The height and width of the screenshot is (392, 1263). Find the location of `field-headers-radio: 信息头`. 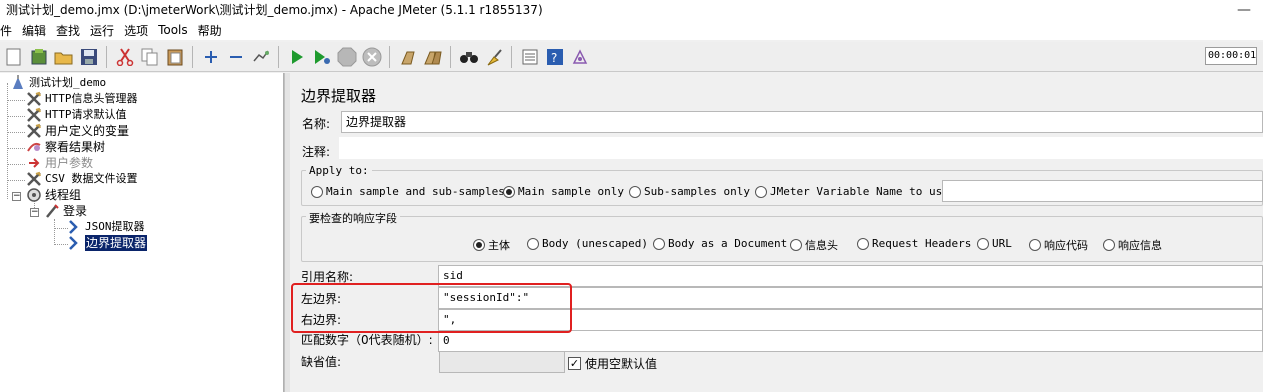

field-headers-radio: 信息头 is located at coordinates (814, 245).